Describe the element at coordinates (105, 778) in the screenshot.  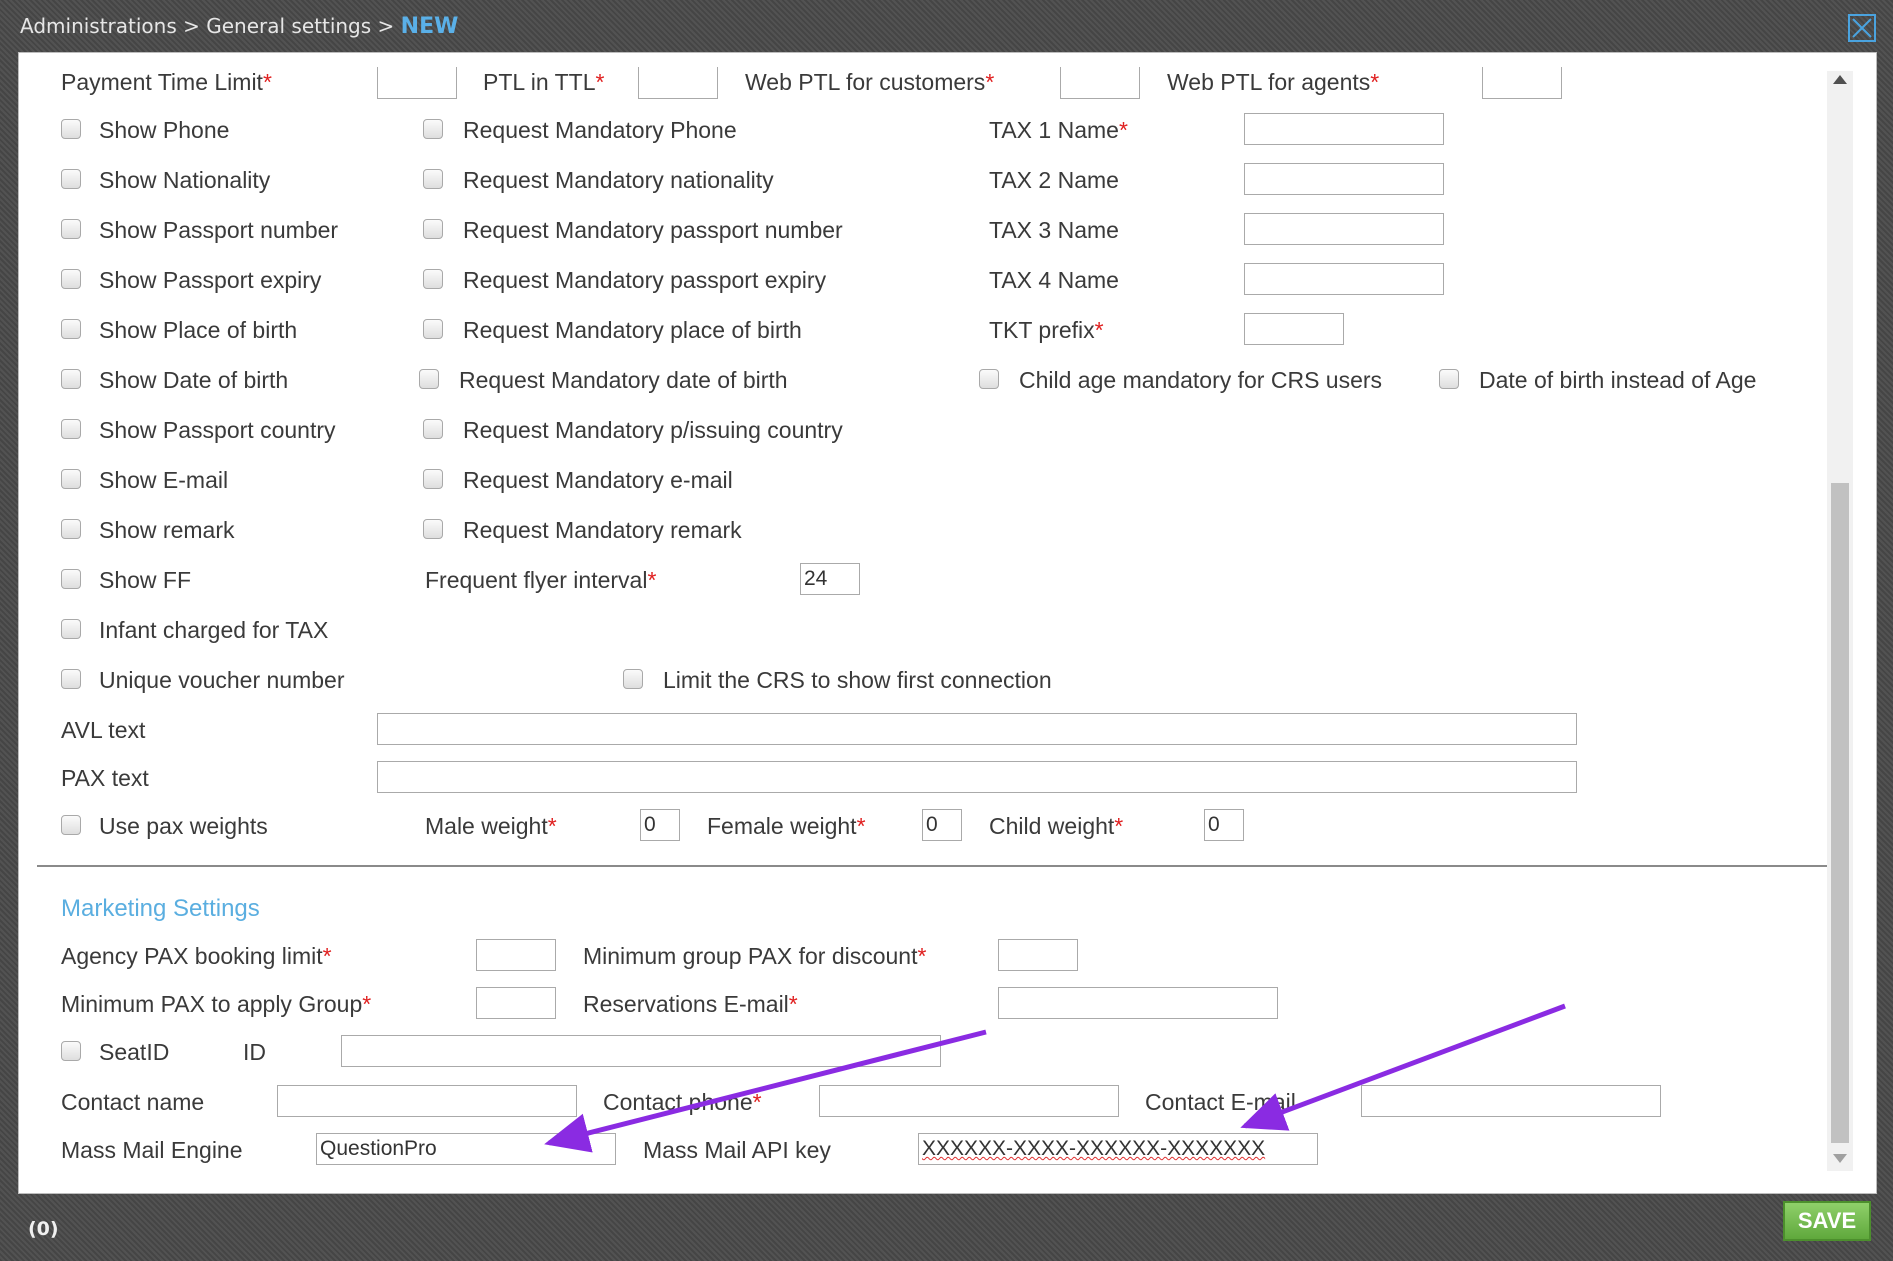
I see `pax-text-label: PAX text` at that location.